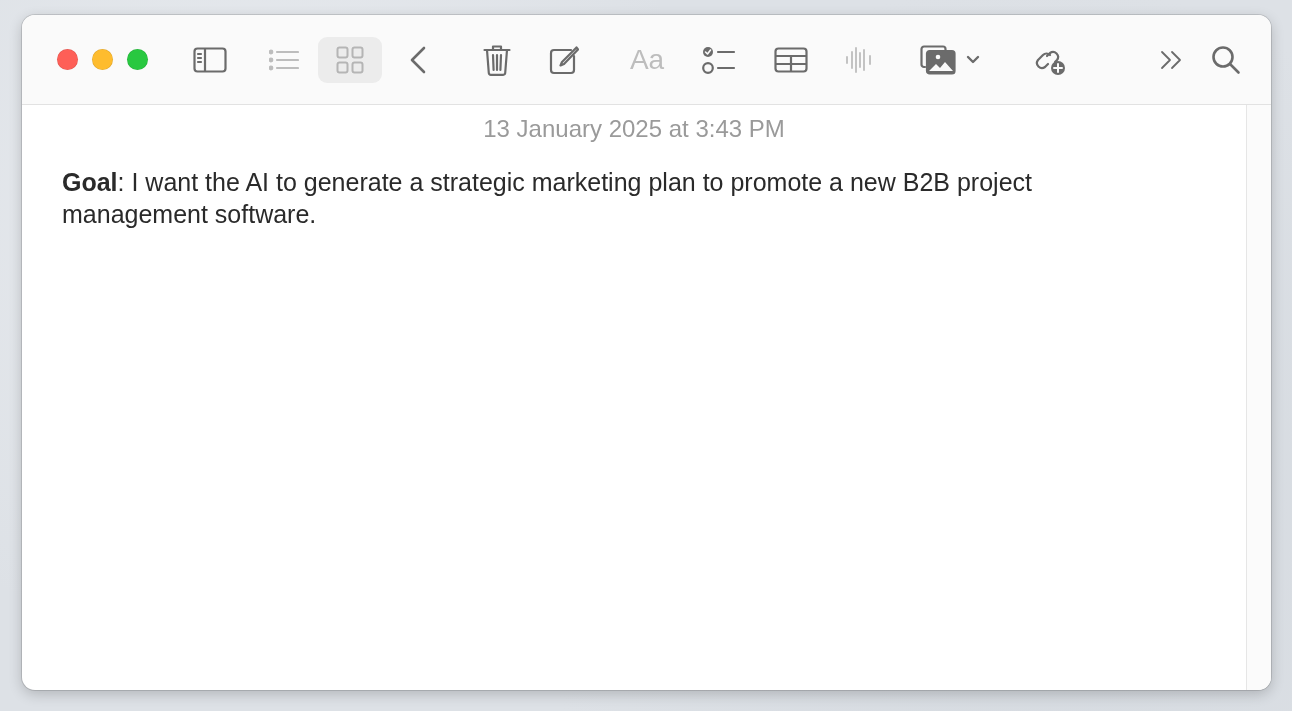 The image size is (1292, 711). What do you see at coordinates (350, 59) in the screenshot?
I see `grid-icon` at bounding box center [350, 59].